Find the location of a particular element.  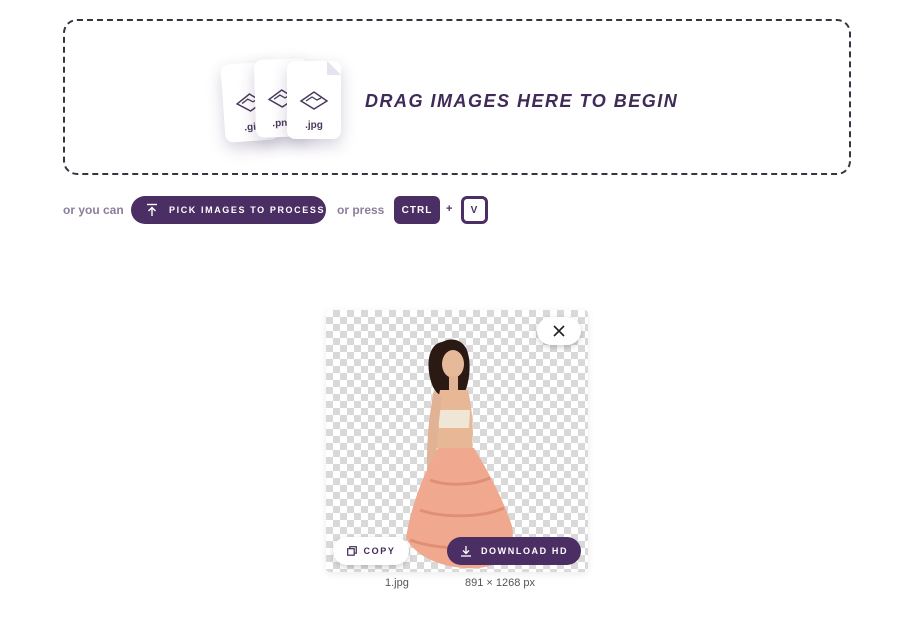

image-dimensions: 891 × 1268 px is located at coordinates (500, 583).